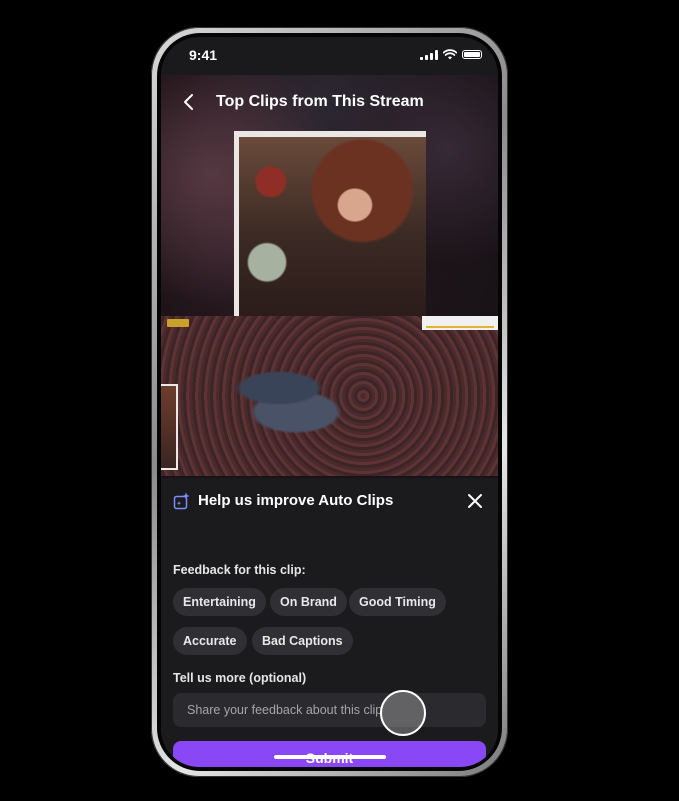 The image size is (679, 801). I want to click on status-bar: 9:41, so click(329, 57).